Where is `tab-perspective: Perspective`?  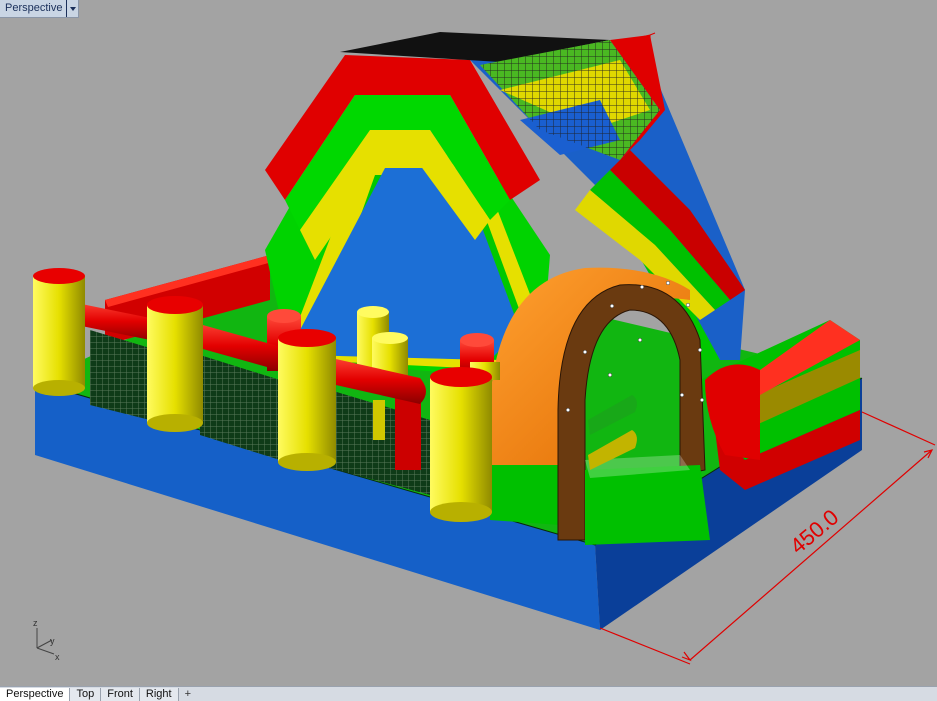 tab-perspective: Perspective is located at coordinates (35, 694).